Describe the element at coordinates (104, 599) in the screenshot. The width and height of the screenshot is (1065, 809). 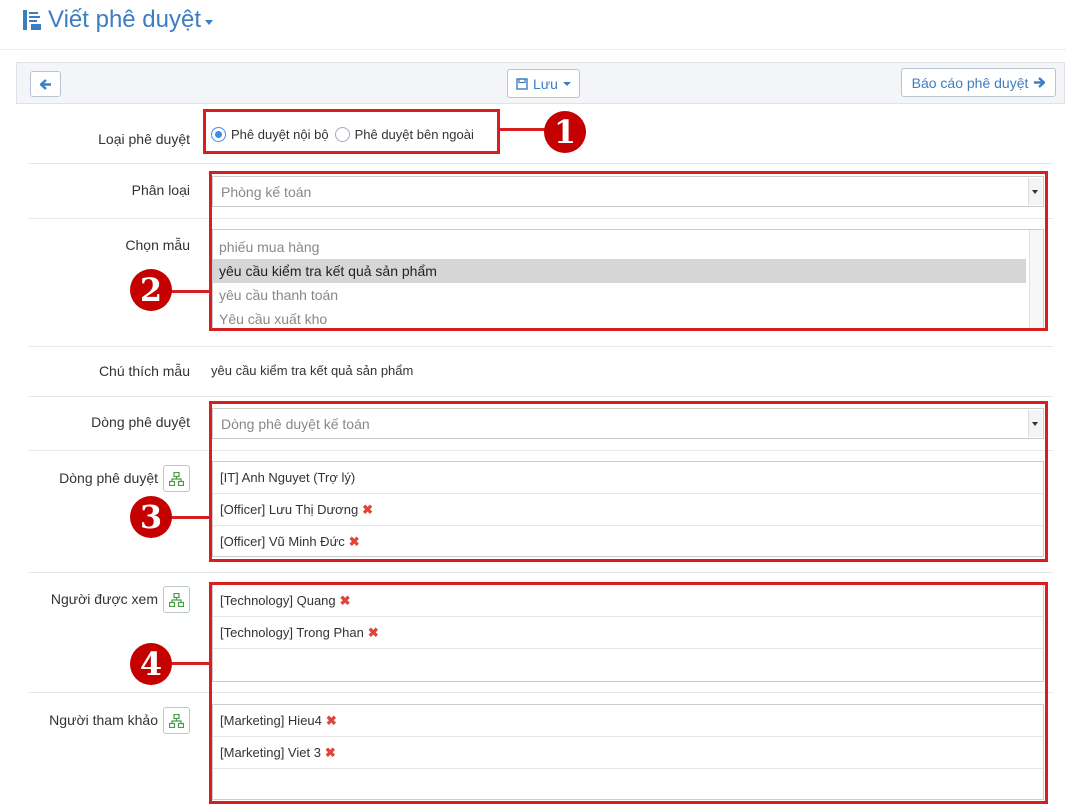
I see `viewers-label: Người được xem` at that location.